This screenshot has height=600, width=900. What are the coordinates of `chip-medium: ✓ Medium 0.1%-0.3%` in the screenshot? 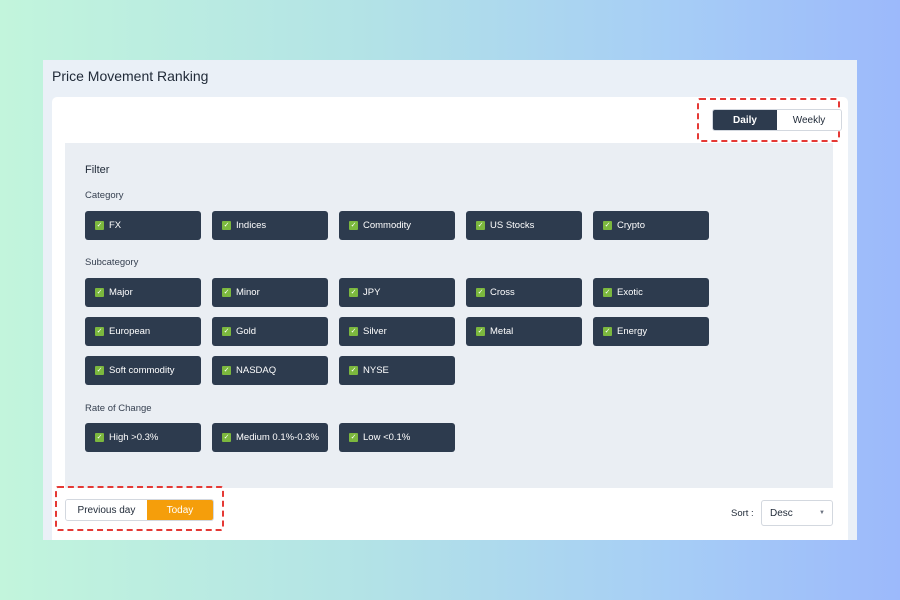 It's located at (270, 437).